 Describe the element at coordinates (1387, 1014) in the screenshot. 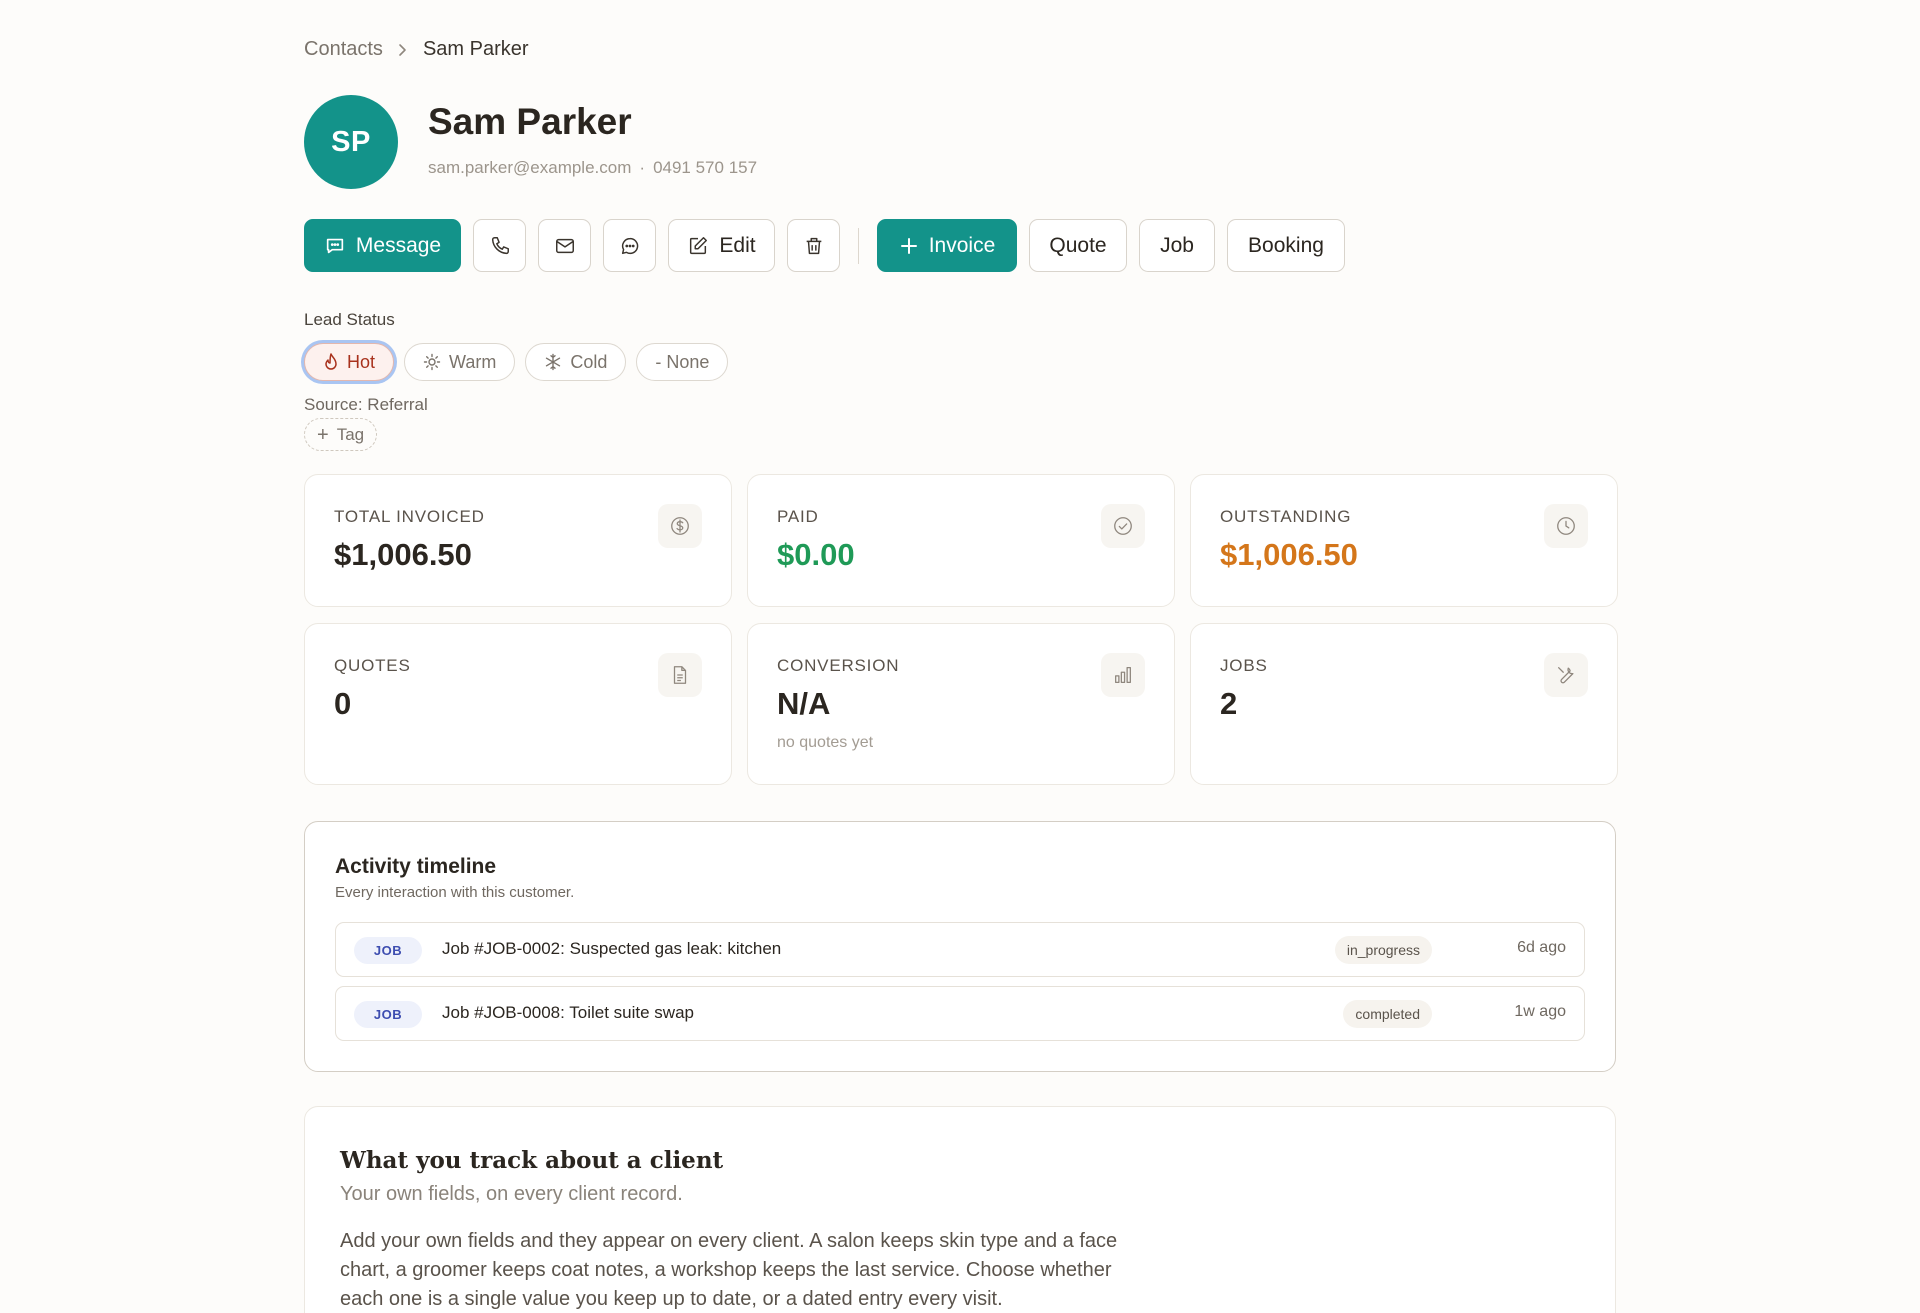

I see `activity-status-badge: completed` at that location.